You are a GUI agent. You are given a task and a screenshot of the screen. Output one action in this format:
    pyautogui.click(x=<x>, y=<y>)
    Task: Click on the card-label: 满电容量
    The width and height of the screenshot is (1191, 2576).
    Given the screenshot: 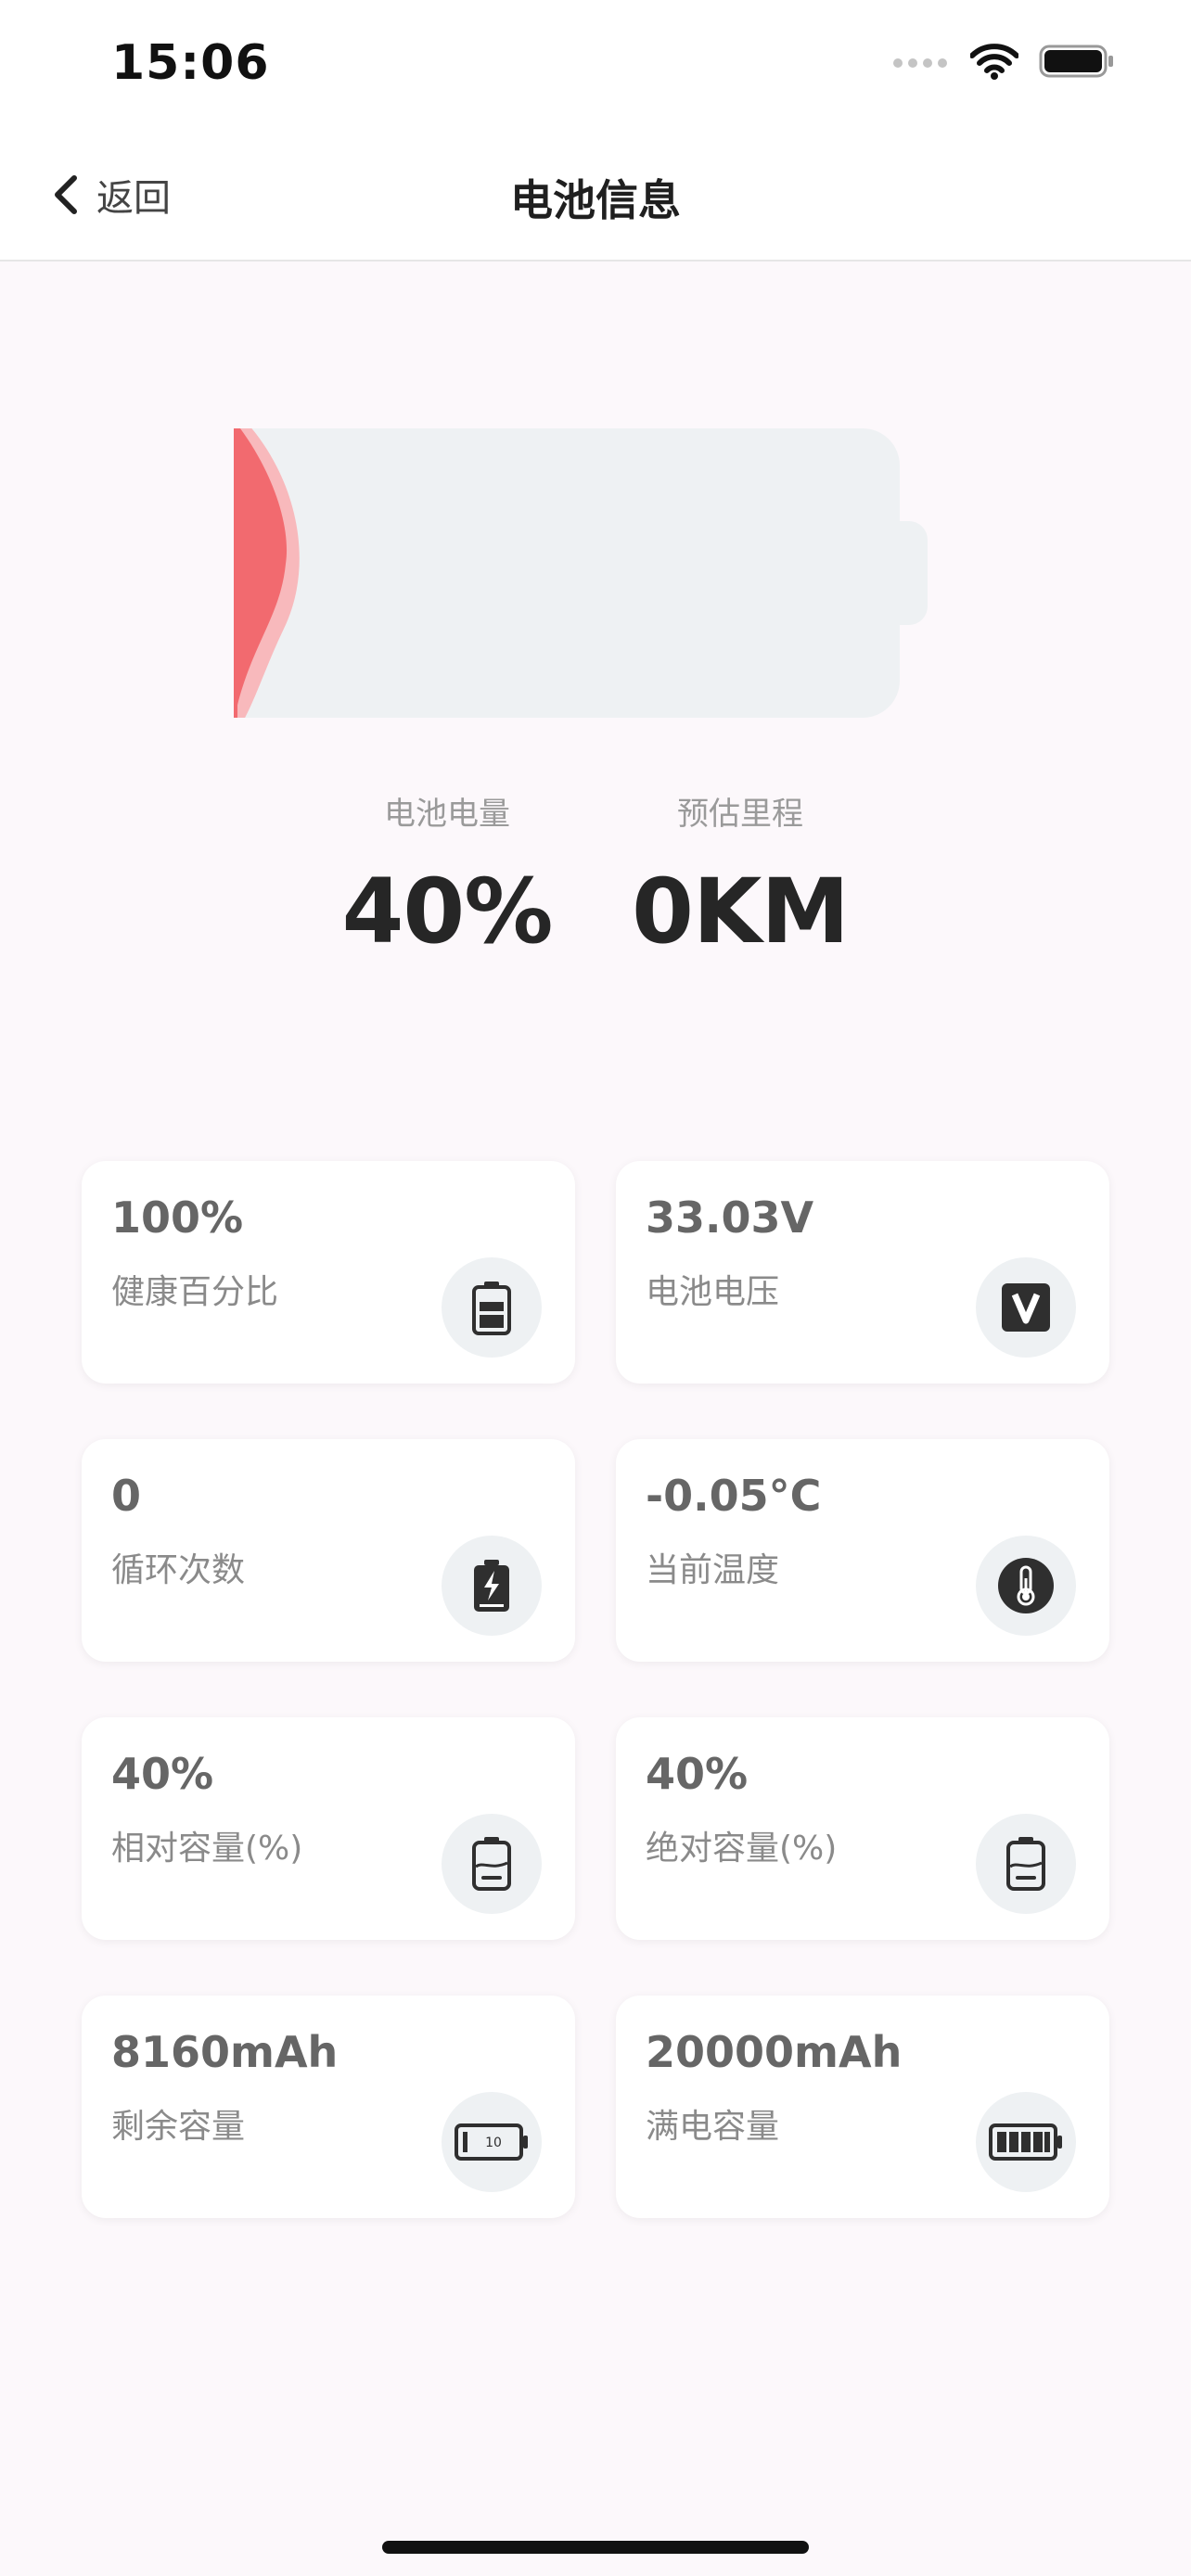 What is the action you would take?
    pyautogui.click(x=713, y=2127)
    